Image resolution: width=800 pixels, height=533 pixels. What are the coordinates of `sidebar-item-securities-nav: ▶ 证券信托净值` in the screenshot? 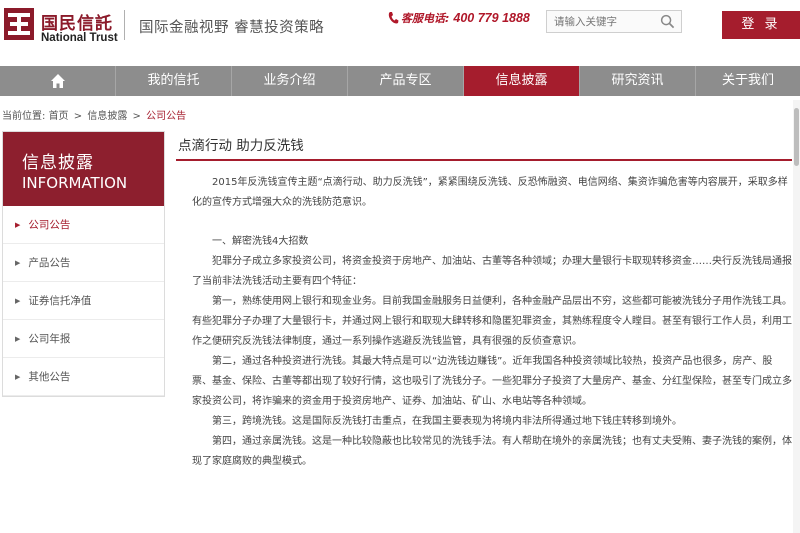 It's located at (83, 301).